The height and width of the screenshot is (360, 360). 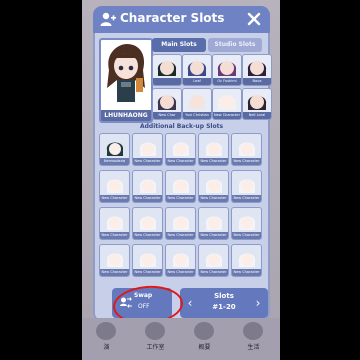 I want to click on main-slot: Leaf, so click(x=197, y=70).